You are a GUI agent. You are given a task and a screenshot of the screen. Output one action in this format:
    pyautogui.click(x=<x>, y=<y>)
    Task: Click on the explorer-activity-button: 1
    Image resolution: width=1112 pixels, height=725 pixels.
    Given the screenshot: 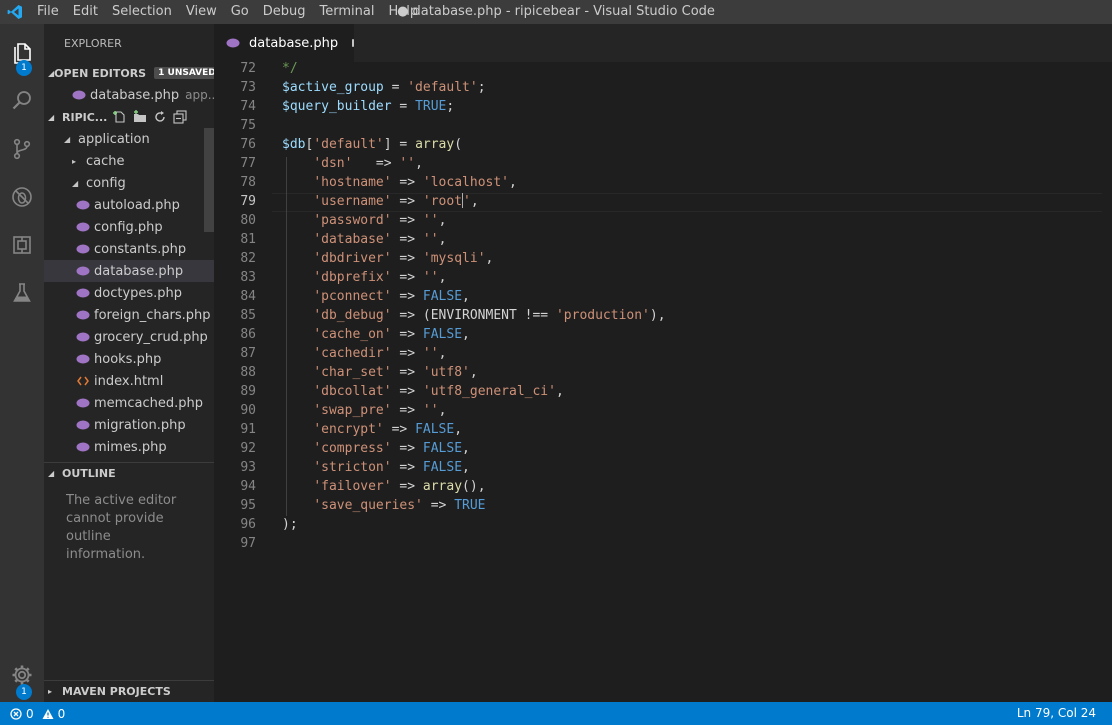 What is the action you would take?
    pyautogui.click(x=22, y=54)
    